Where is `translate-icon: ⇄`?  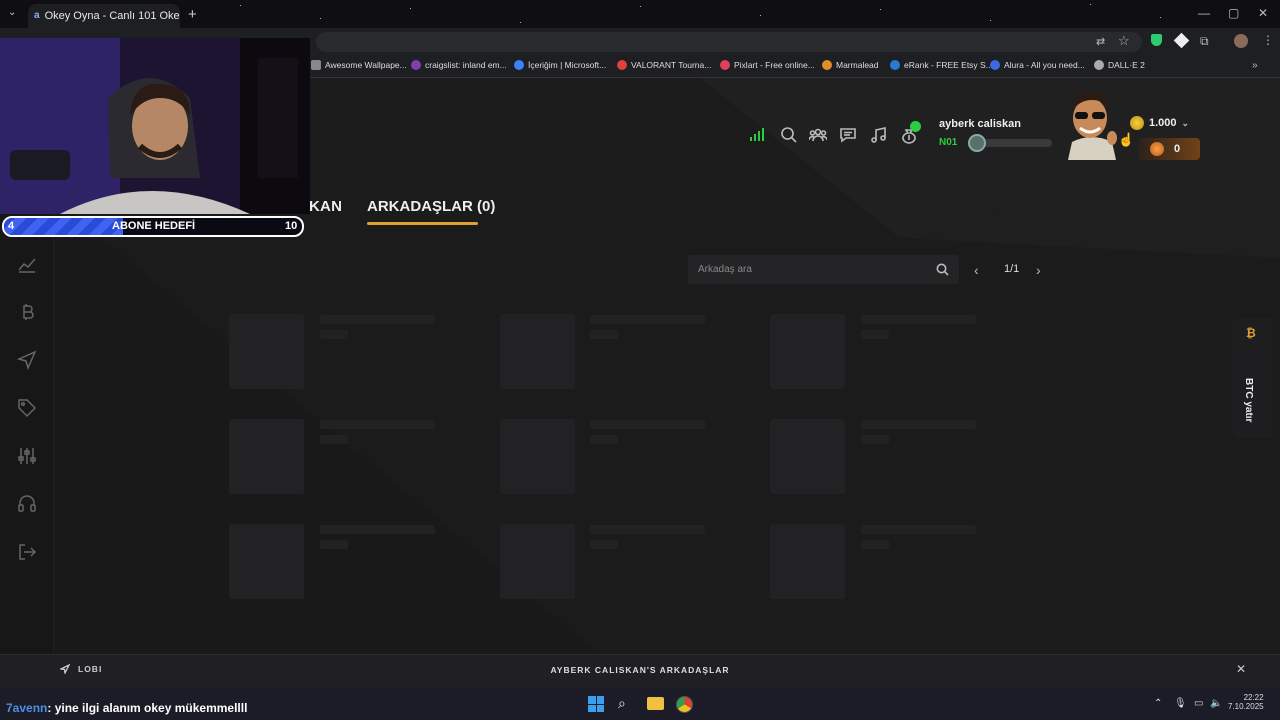 translate-icon: ⇄ is located at coordinates (1100, 41).